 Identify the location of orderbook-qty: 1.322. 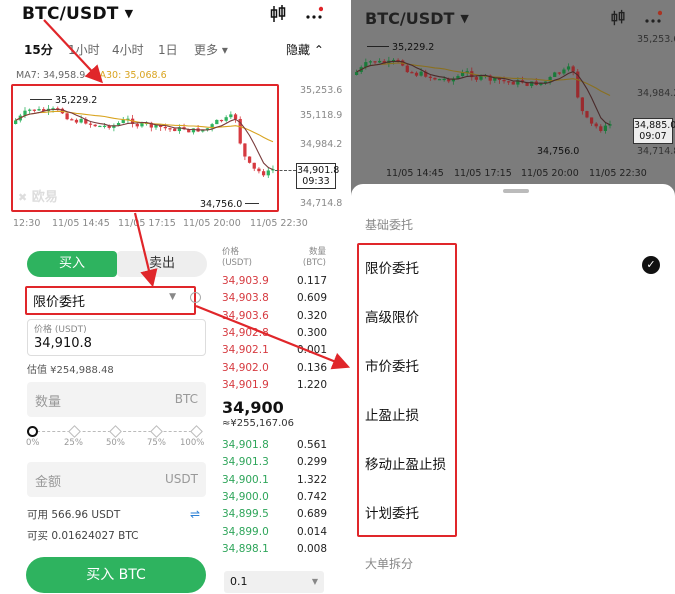
(311, 479).